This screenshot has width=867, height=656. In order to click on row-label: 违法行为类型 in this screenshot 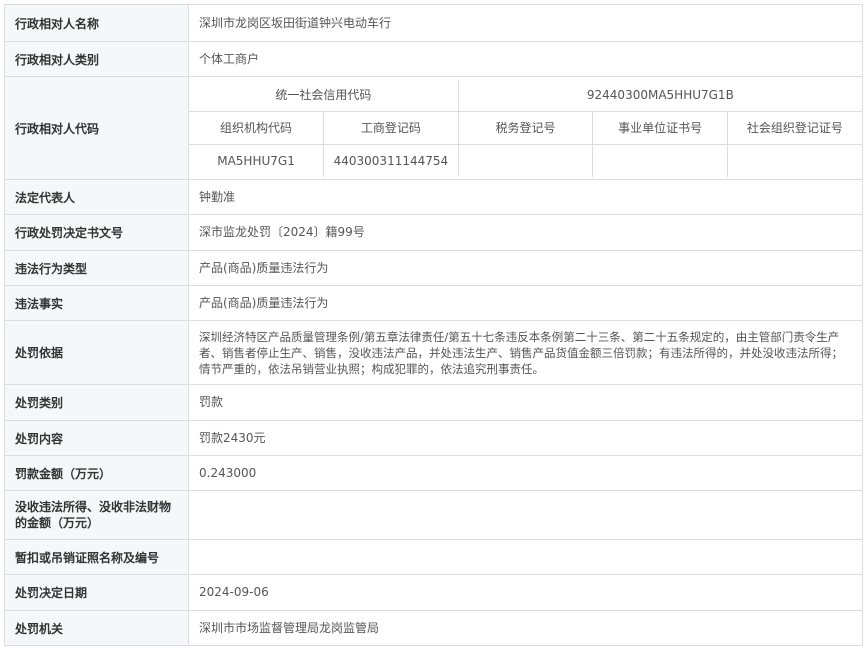, I will do `click(96, 268)`.